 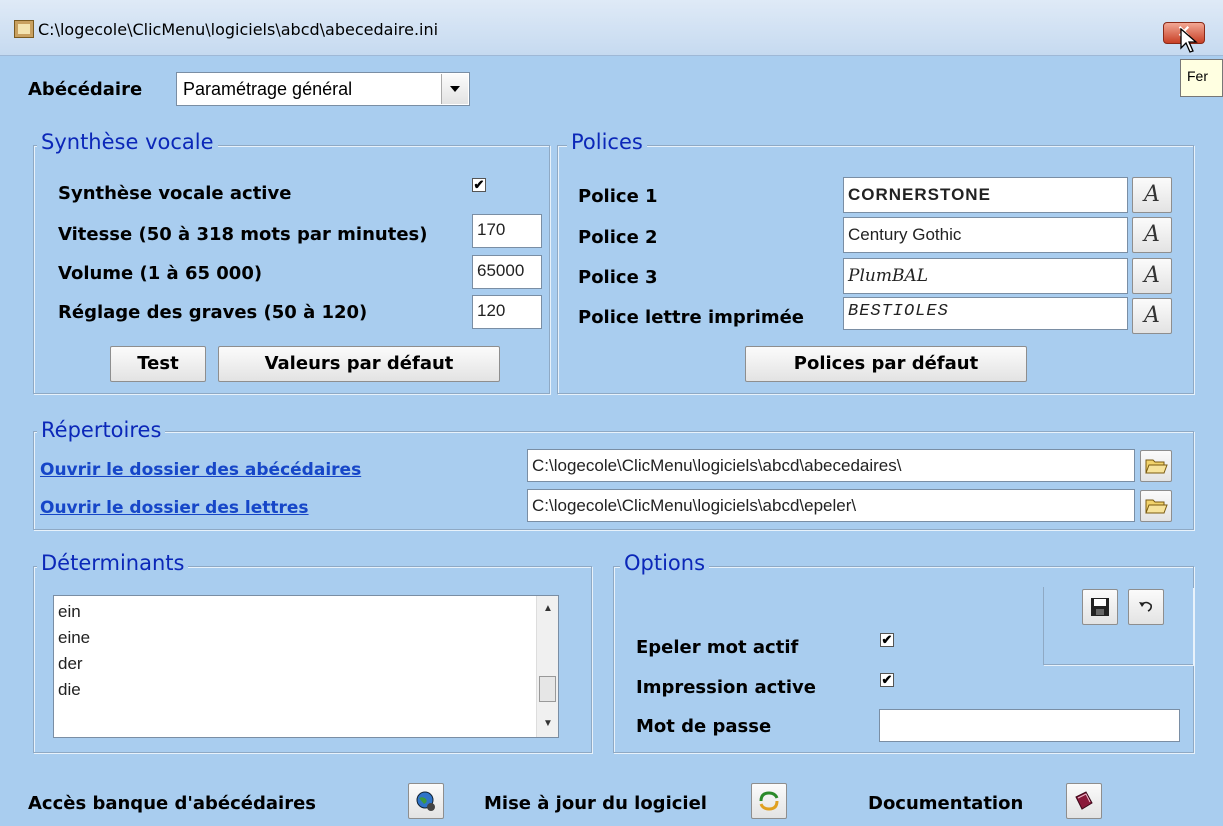 What do you see at coordinates (359, 364) in the screenshot?
I see `voice-defaults-button: Valeurs par défaut` at bounding box center [359, 364].